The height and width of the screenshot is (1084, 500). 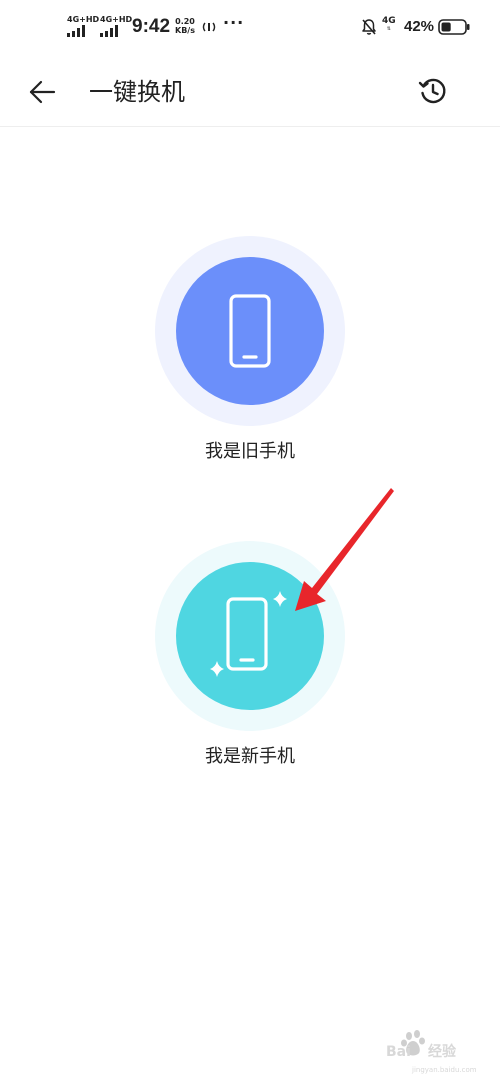 What do you see at coordinates (234, 22) in the screenshot?
I see `more-notifications-icon: ···` at bounding box center [234, 22].